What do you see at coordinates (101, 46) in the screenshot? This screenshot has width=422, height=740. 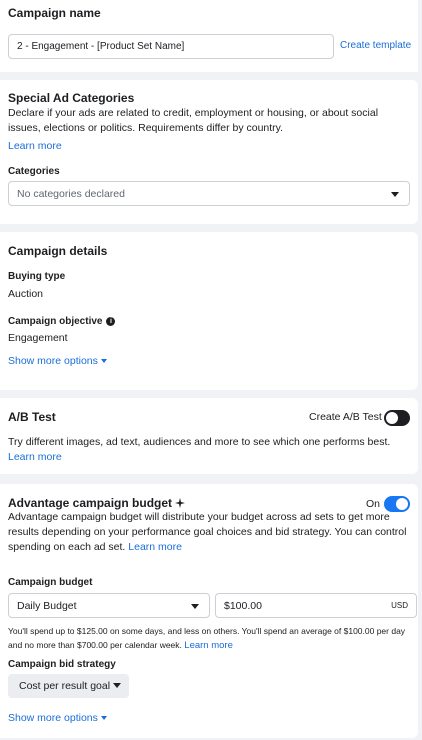 I see `campaign-name-value: 2 - Engagement - [Product Set Name]` at bounding box center [101, 46].